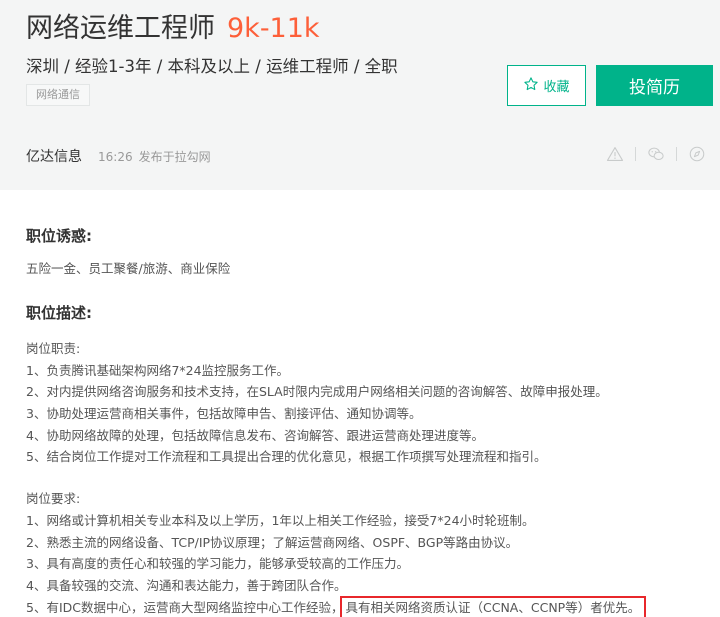 The image size is (720, 617). What do you see at coordinates (273, 28) in the screenshot?
I see `job-salary: 9k-11k` at bounding box center [273, 28].